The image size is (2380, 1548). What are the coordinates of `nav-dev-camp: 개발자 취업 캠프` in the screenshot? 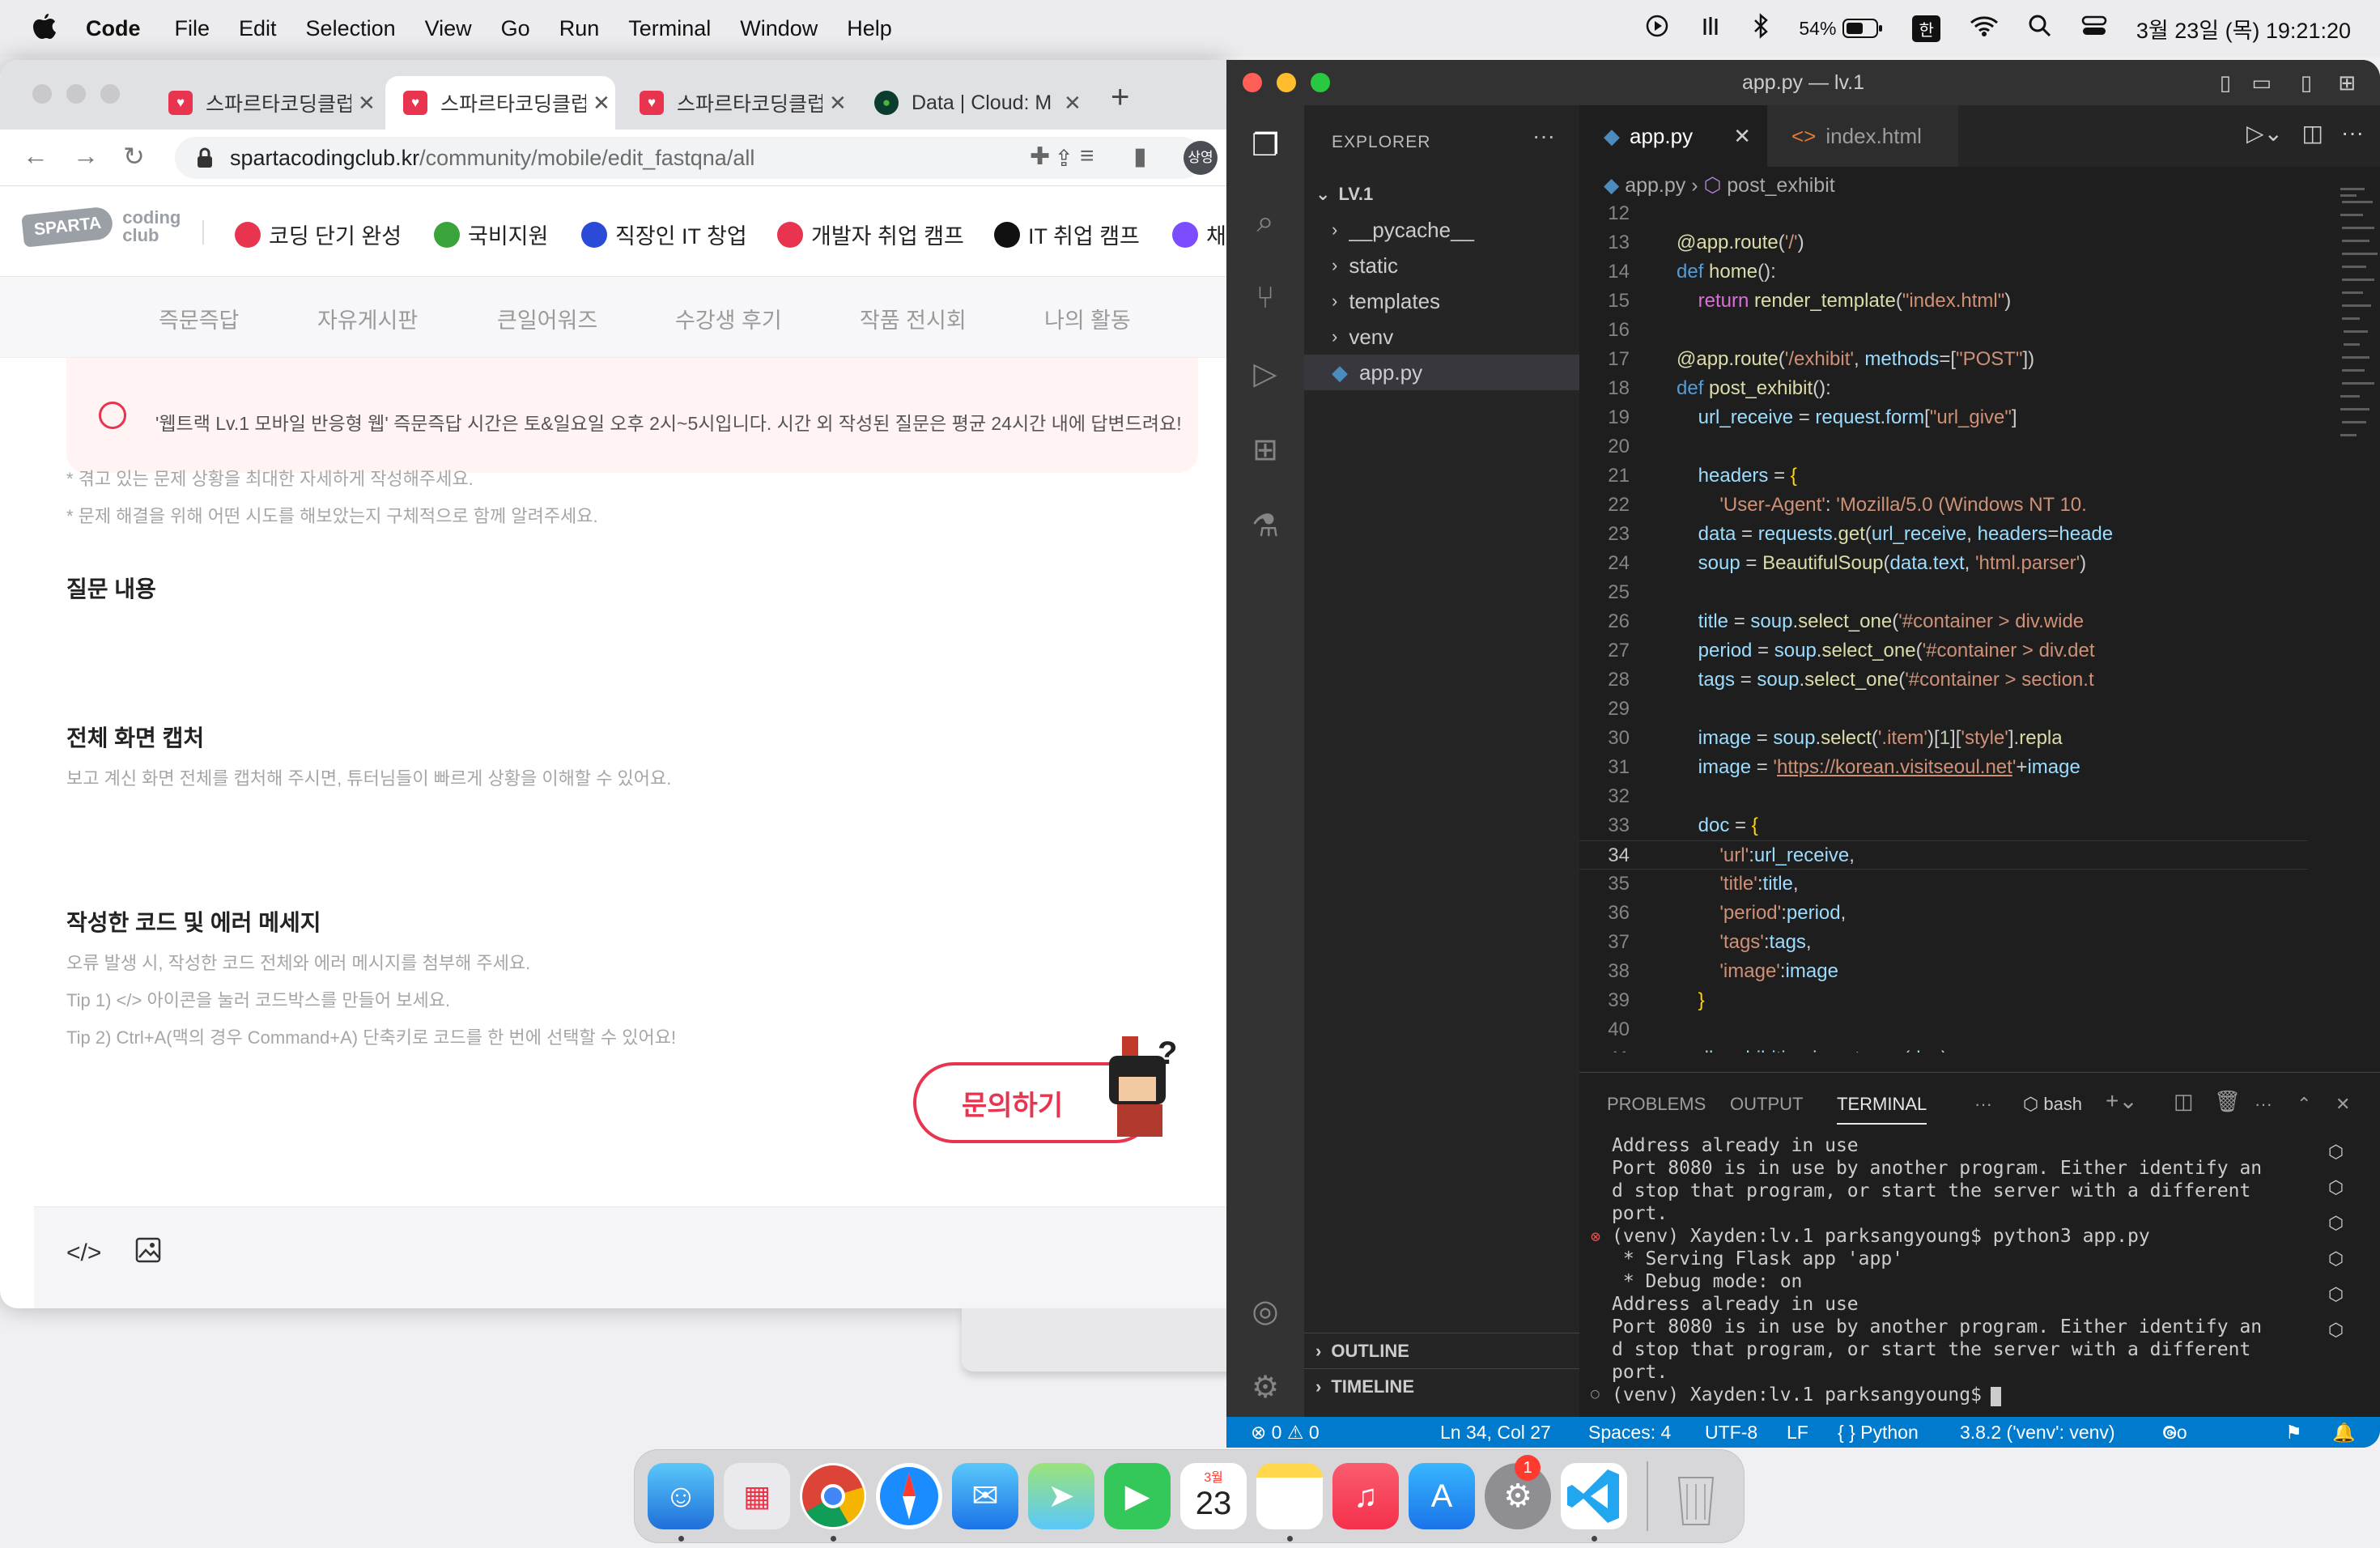 It's located at (870, 235).